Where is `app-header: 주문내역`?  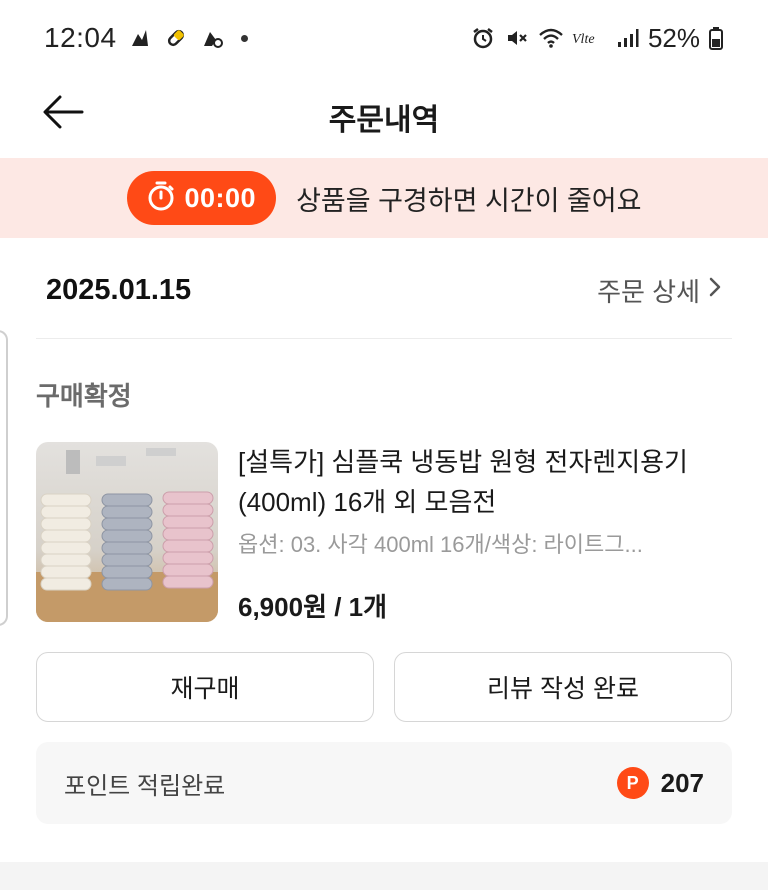 app-header: 주문내역 is located at coordinates (384, 117).